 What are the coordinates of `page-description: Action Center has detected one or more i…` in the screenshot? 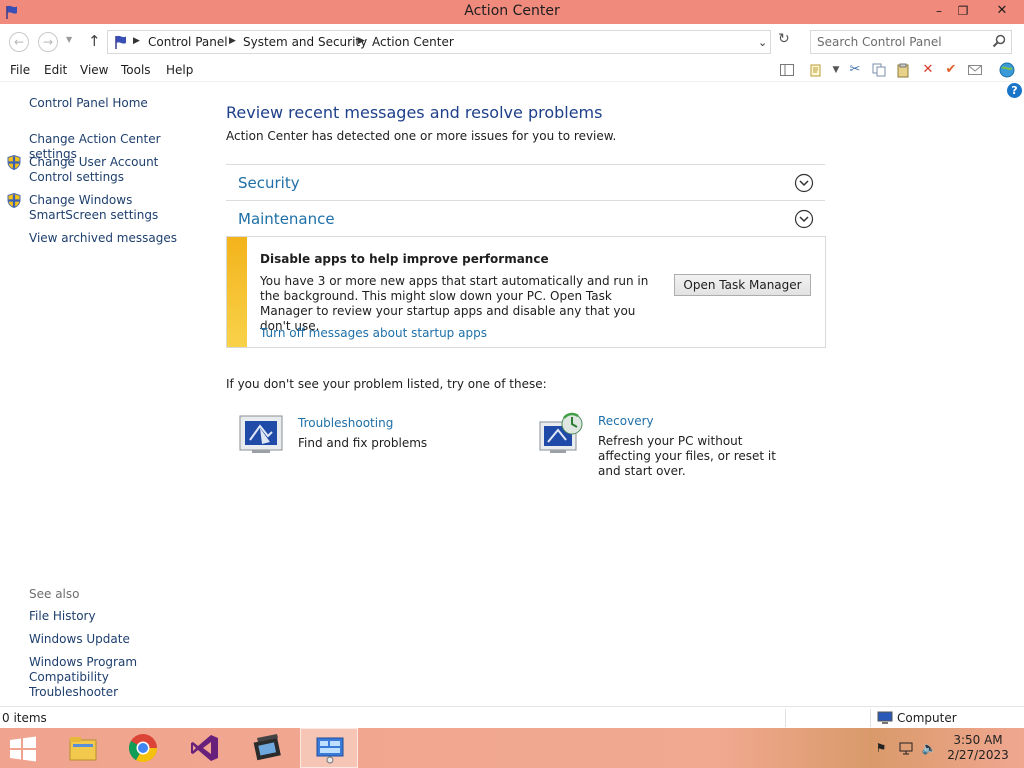 It's located at (421, 136).